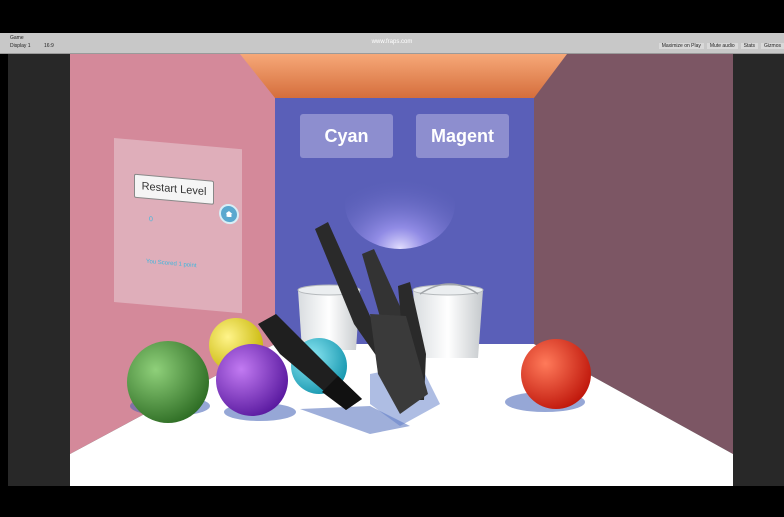 This screenshot has height=517, width=784. I want to click on stats-button: Stats, so click(749, 46).